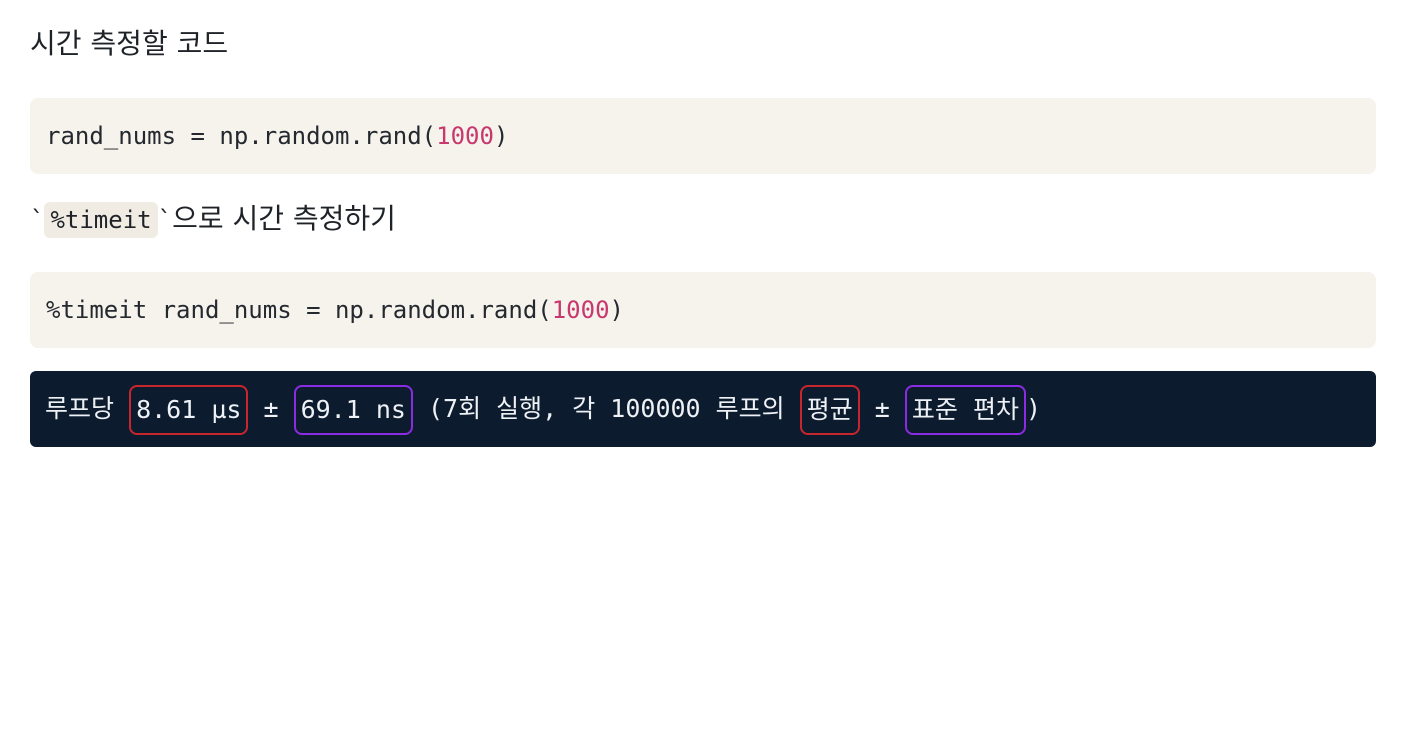 The image size is (1408, 752). I want to click on output-middle-text: (7회 실행, 각 100000 루프의, so click(606, 408).